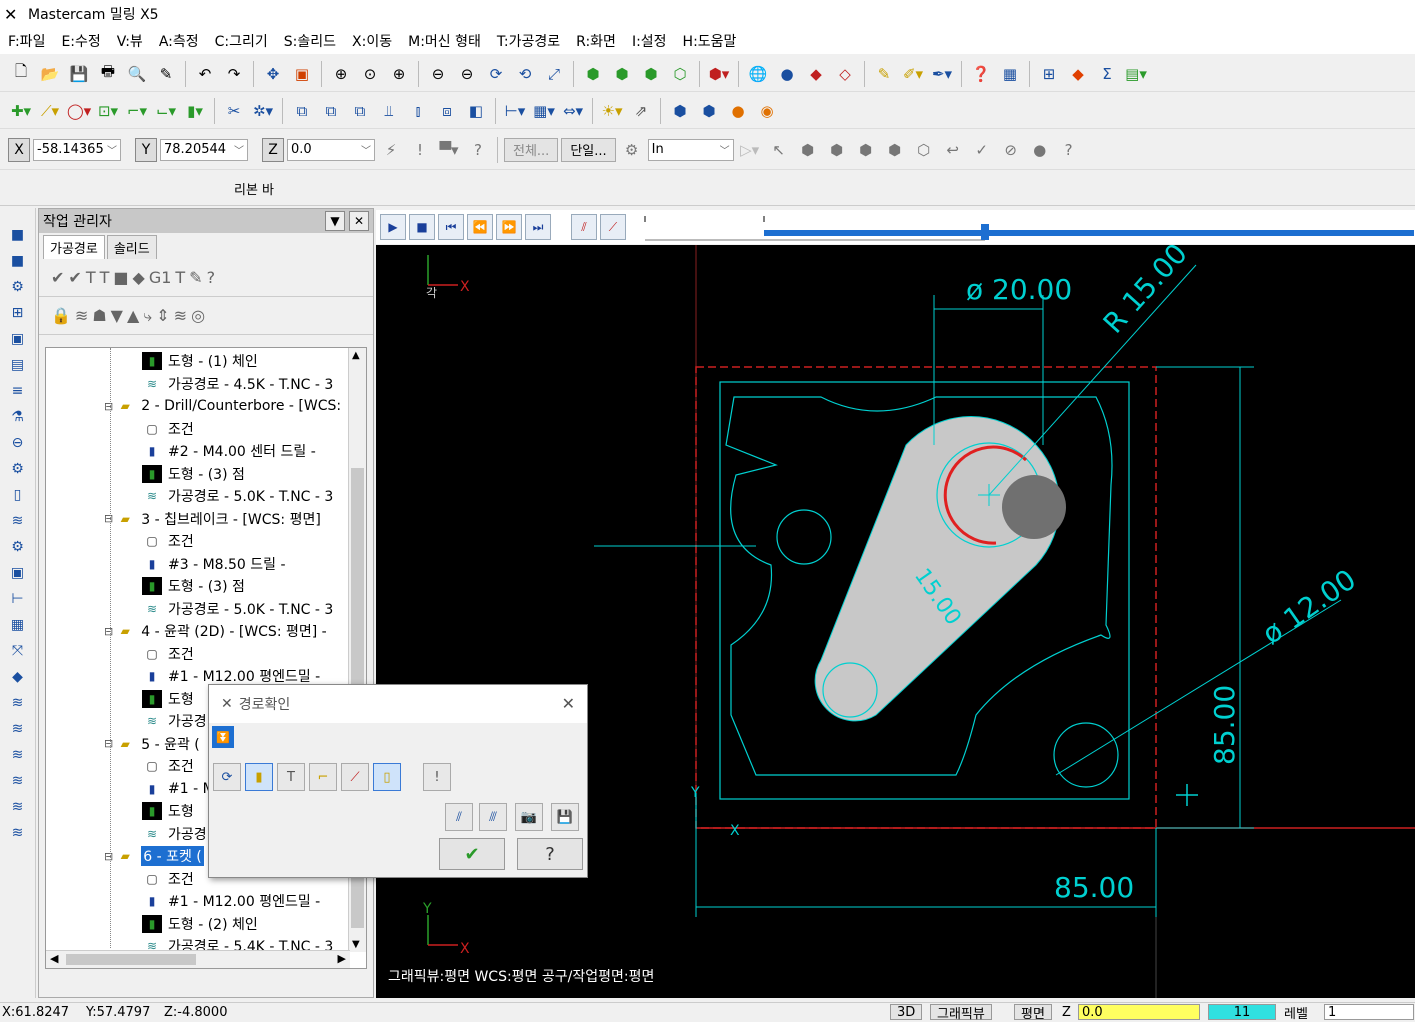  Describe the element at coordinates (273, 74) in the screenshot. I see `pan-icon: ✥` at that location.